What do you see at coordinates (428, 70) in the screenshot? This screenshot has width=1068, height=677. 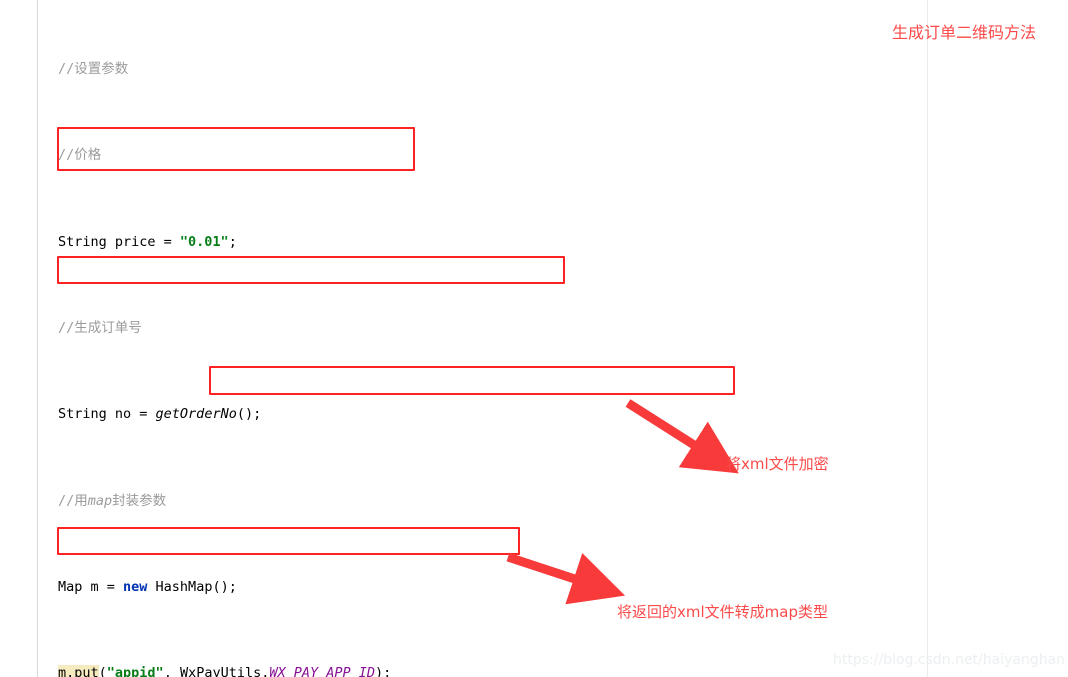 I see `code-line: //设置参数` at bounding box center [428, 70].